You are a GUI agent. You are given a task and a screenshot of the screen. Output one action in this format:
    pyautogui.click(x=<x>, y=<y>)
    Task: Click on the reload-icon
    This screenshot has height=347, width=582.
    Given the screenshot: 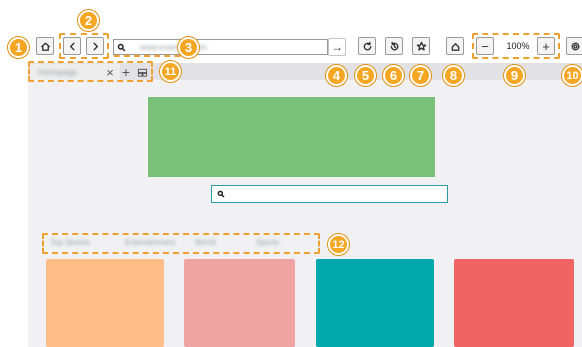 What is the action you would take?
    pyautogui.click(x=367, y=45)
    